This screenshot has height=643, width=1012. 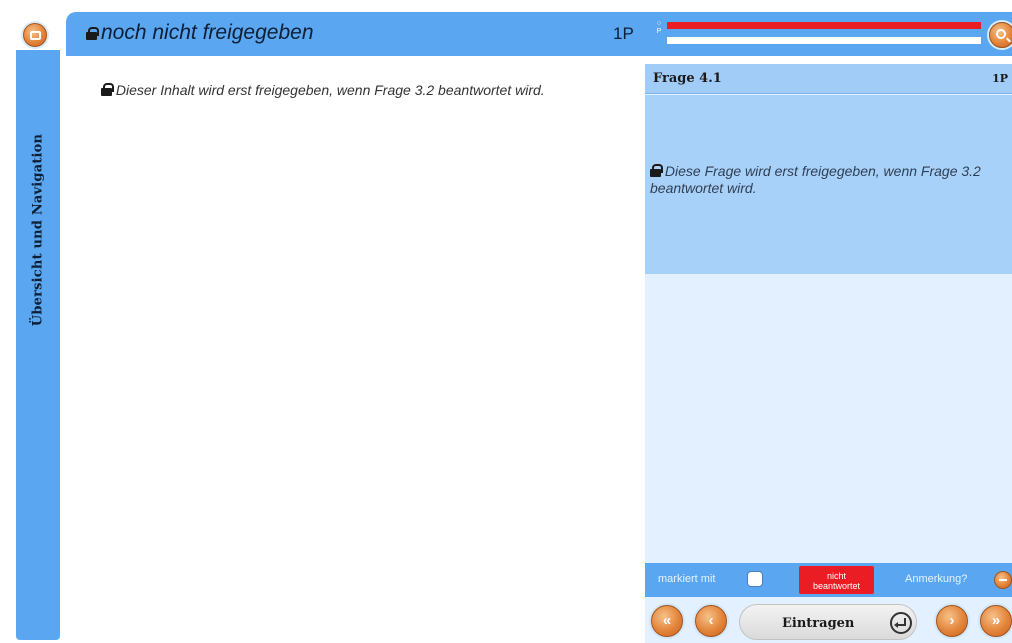 I want to click on question-header: Frage 4.1 1P, so click(x=828, y=79).